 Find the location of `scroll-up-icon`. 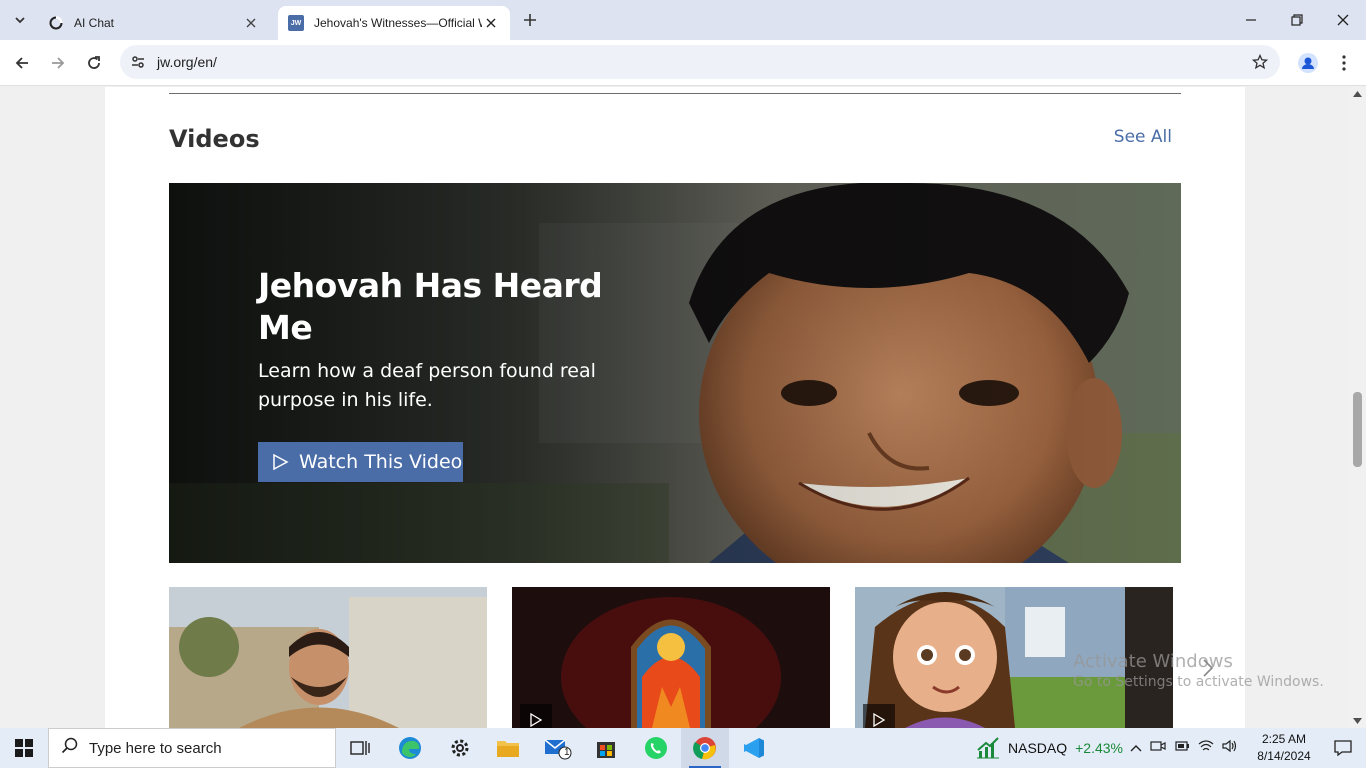

scroll-up-icon is located at coordinates (1357, 94).